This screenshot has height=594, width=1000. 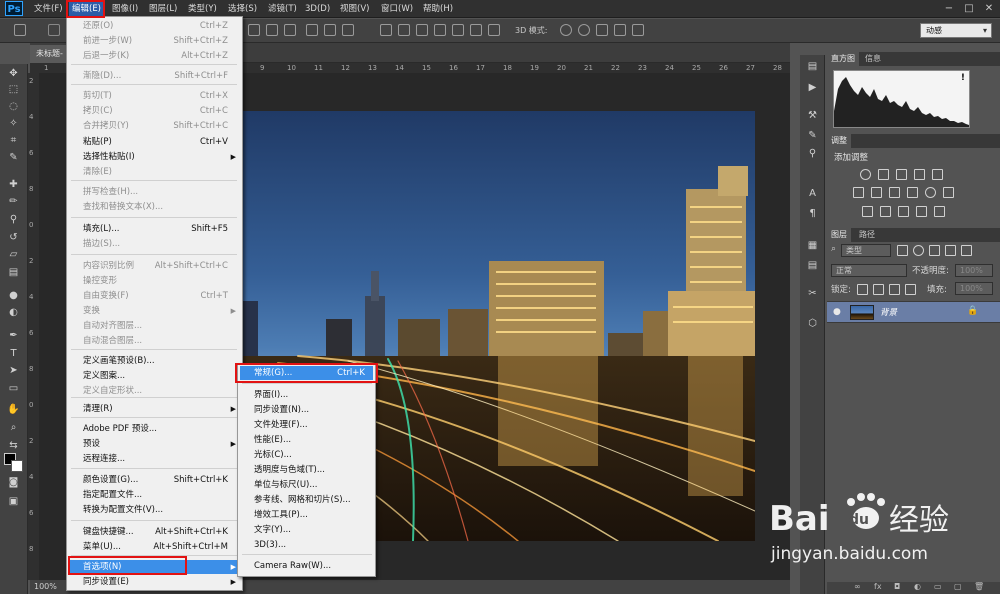 I want to click on distribute-center-icon, so click(x=458, y=30).